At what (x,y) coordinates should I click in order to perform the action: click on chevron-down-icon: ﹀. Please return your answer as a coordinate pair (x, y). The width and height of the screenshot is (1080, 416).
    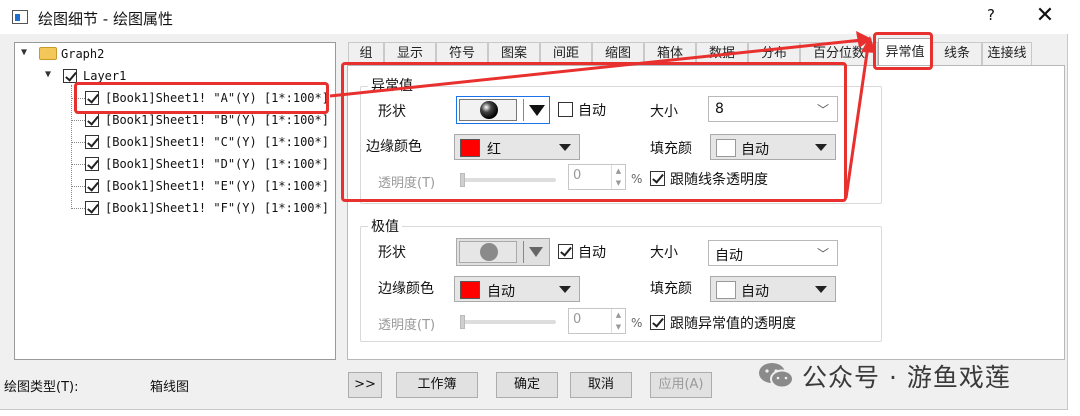
    Looking at the image, I should click on (822, 254).